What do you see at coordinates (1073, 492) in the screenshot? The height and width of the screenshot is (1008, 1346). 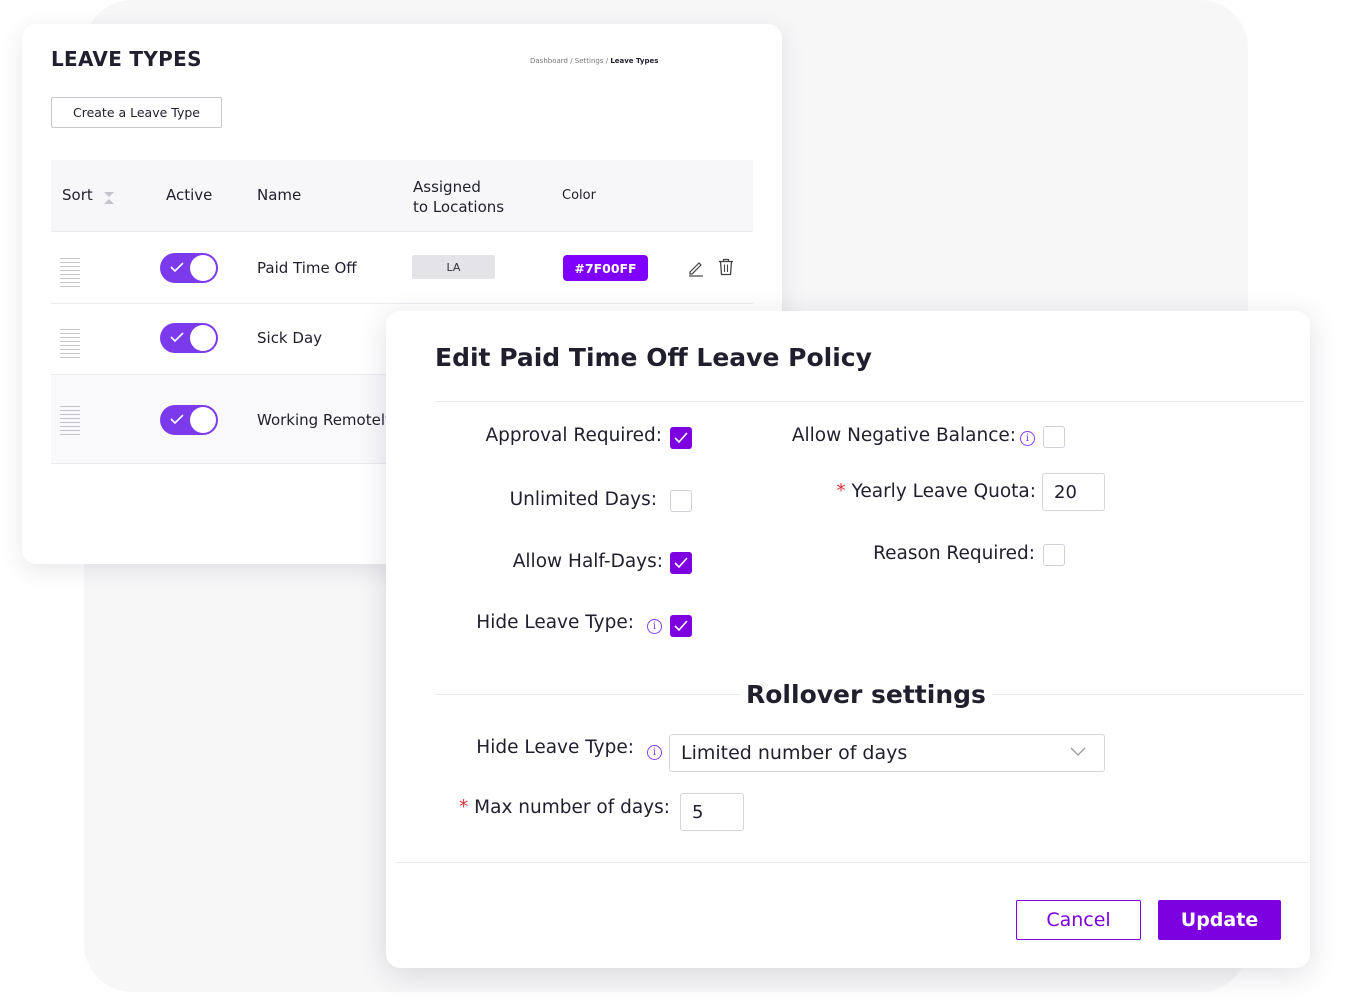 I see `yearly-leave-quota-input: 20` at bounding box center [1073, 492].